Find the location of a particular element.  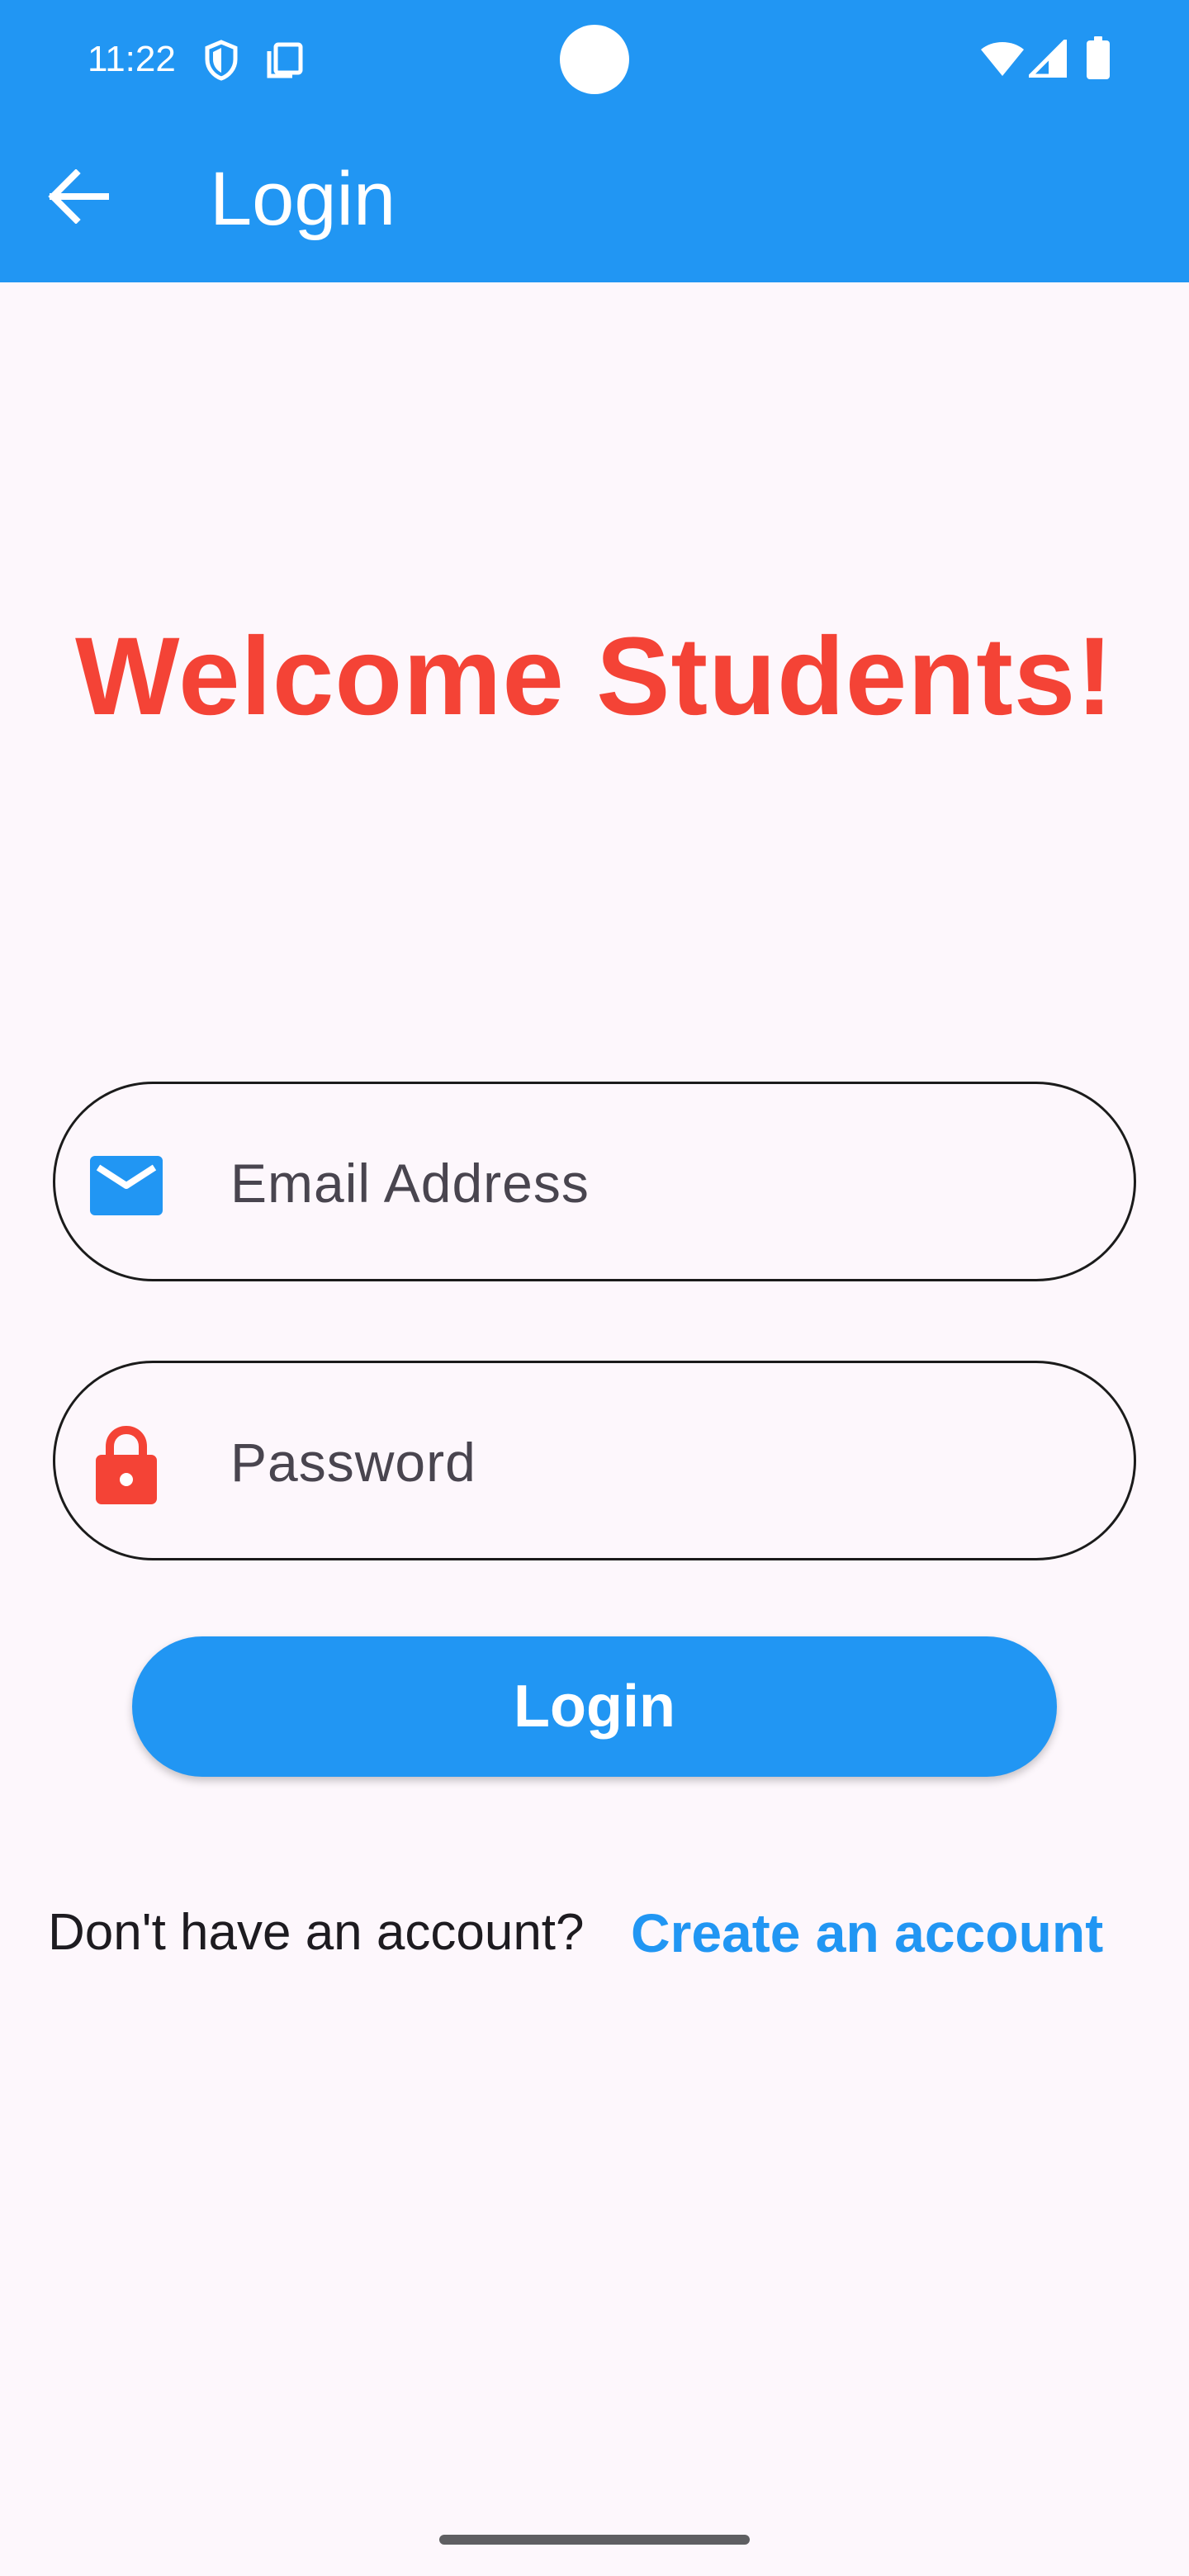

app-bar-title: Login is located at coordinates (303, 199).